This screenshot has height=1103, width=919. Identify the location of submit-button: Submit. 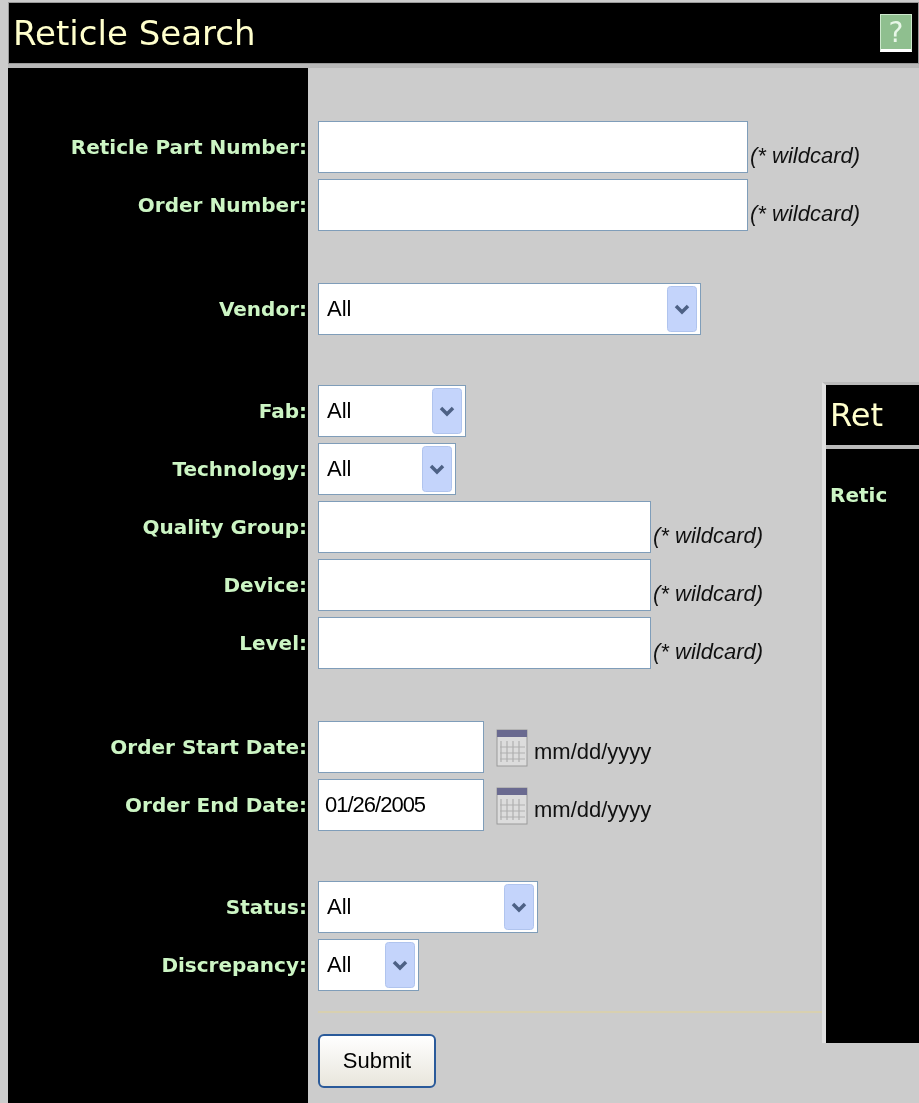
(377, 1061).